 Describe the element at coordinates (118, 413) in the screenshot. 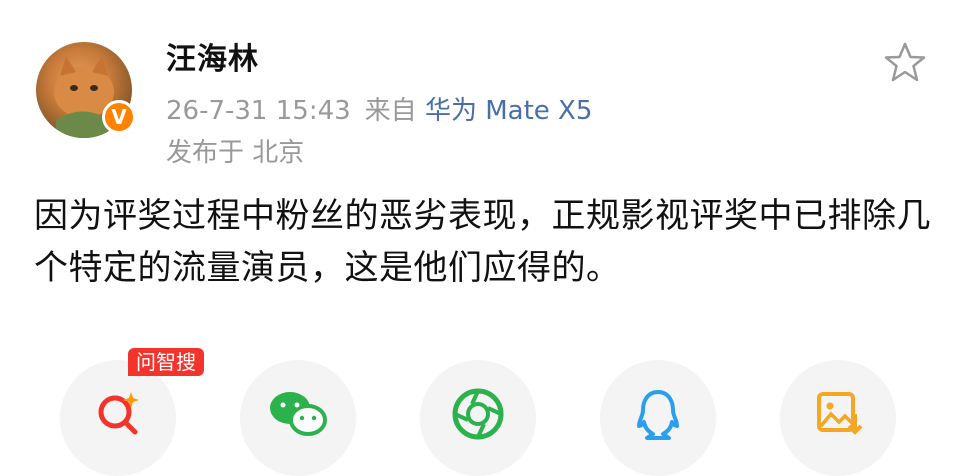

I see `search-ai-icon` at that location.